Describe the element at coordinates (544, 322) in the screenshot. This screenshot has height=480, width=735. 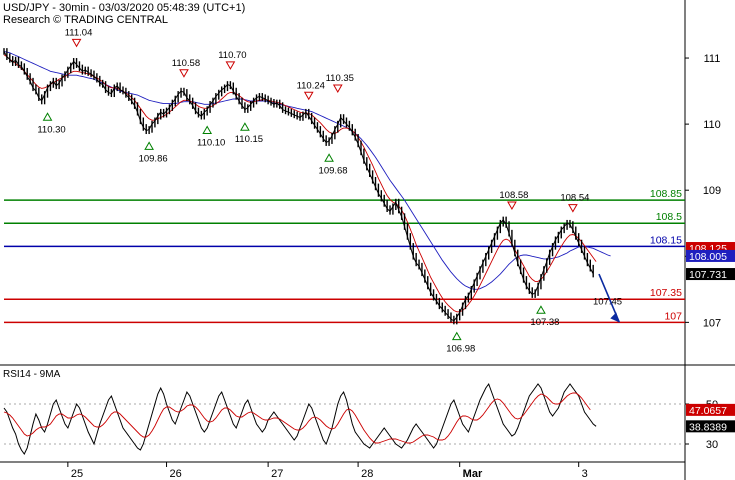
I see `swing-low-label: 107.38` at that location.